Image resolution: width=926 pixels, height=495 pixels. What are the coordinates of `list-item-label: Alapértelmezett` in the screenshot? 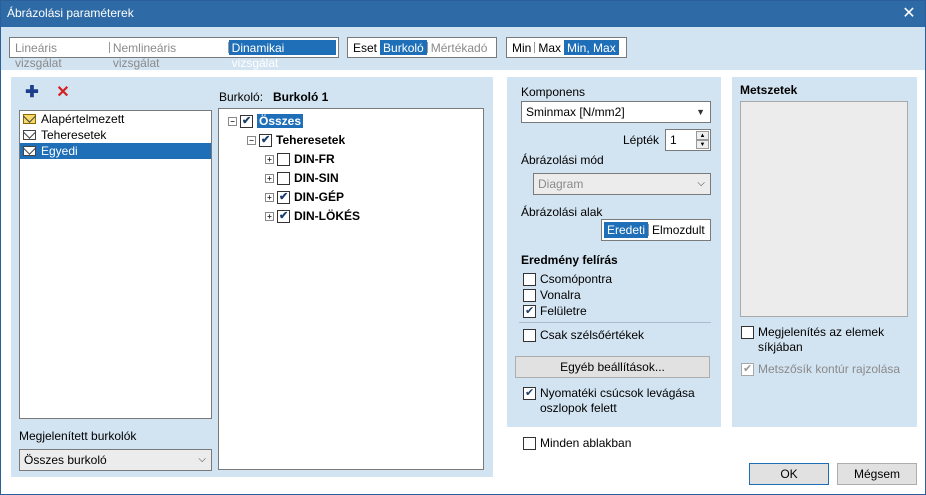 It's located at (83, 119).